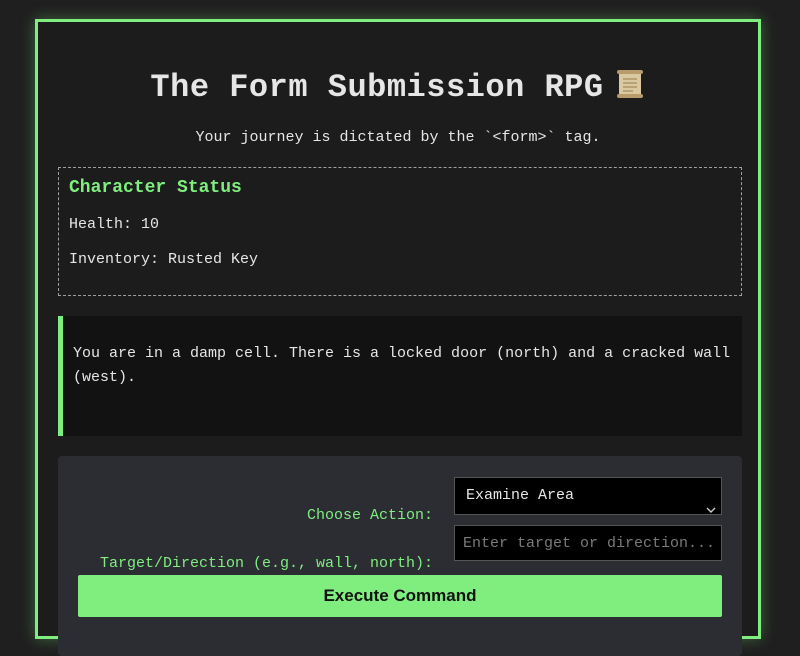 The width and height of the screenshot is (800, 656). What do you see at coordinates (369, 515) in the screenshot?
I see `action-label: Choose Action:` at bounding box center [369, 515].